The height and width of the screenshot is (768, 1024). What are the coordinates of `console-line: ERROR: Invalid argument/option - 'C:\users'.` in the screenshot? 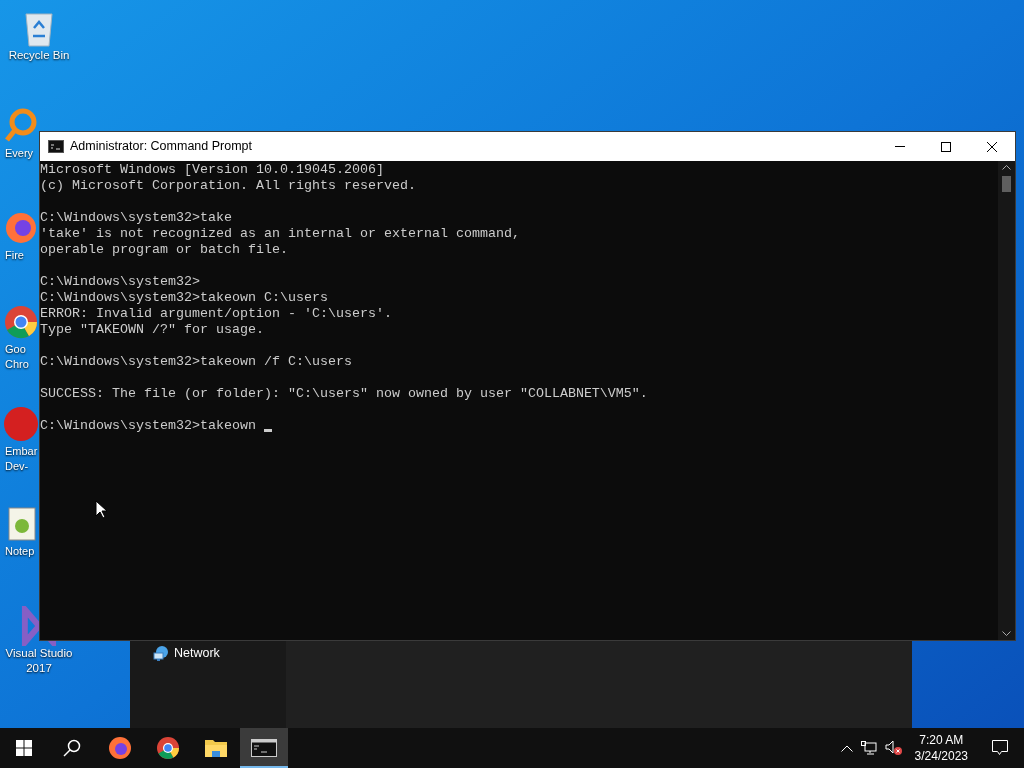 It's located at (216, 314).